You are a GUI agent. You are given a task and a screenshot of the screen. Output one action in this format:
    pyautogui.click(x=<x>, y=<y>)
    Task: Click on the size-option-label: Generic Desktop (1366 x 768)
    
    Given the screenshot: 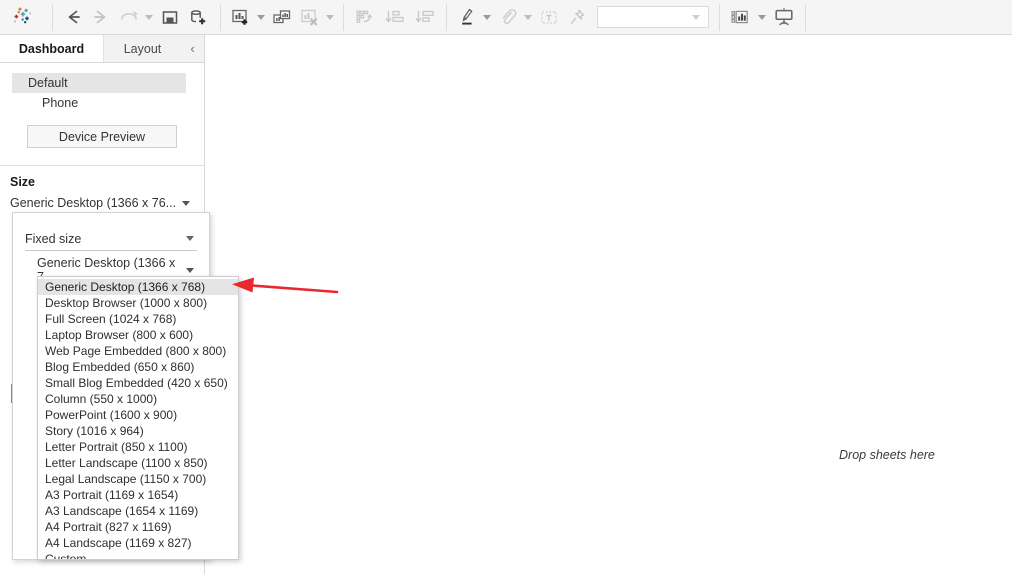 What is the action you would take?
    pyautogui.click(x=125, y=287)
    